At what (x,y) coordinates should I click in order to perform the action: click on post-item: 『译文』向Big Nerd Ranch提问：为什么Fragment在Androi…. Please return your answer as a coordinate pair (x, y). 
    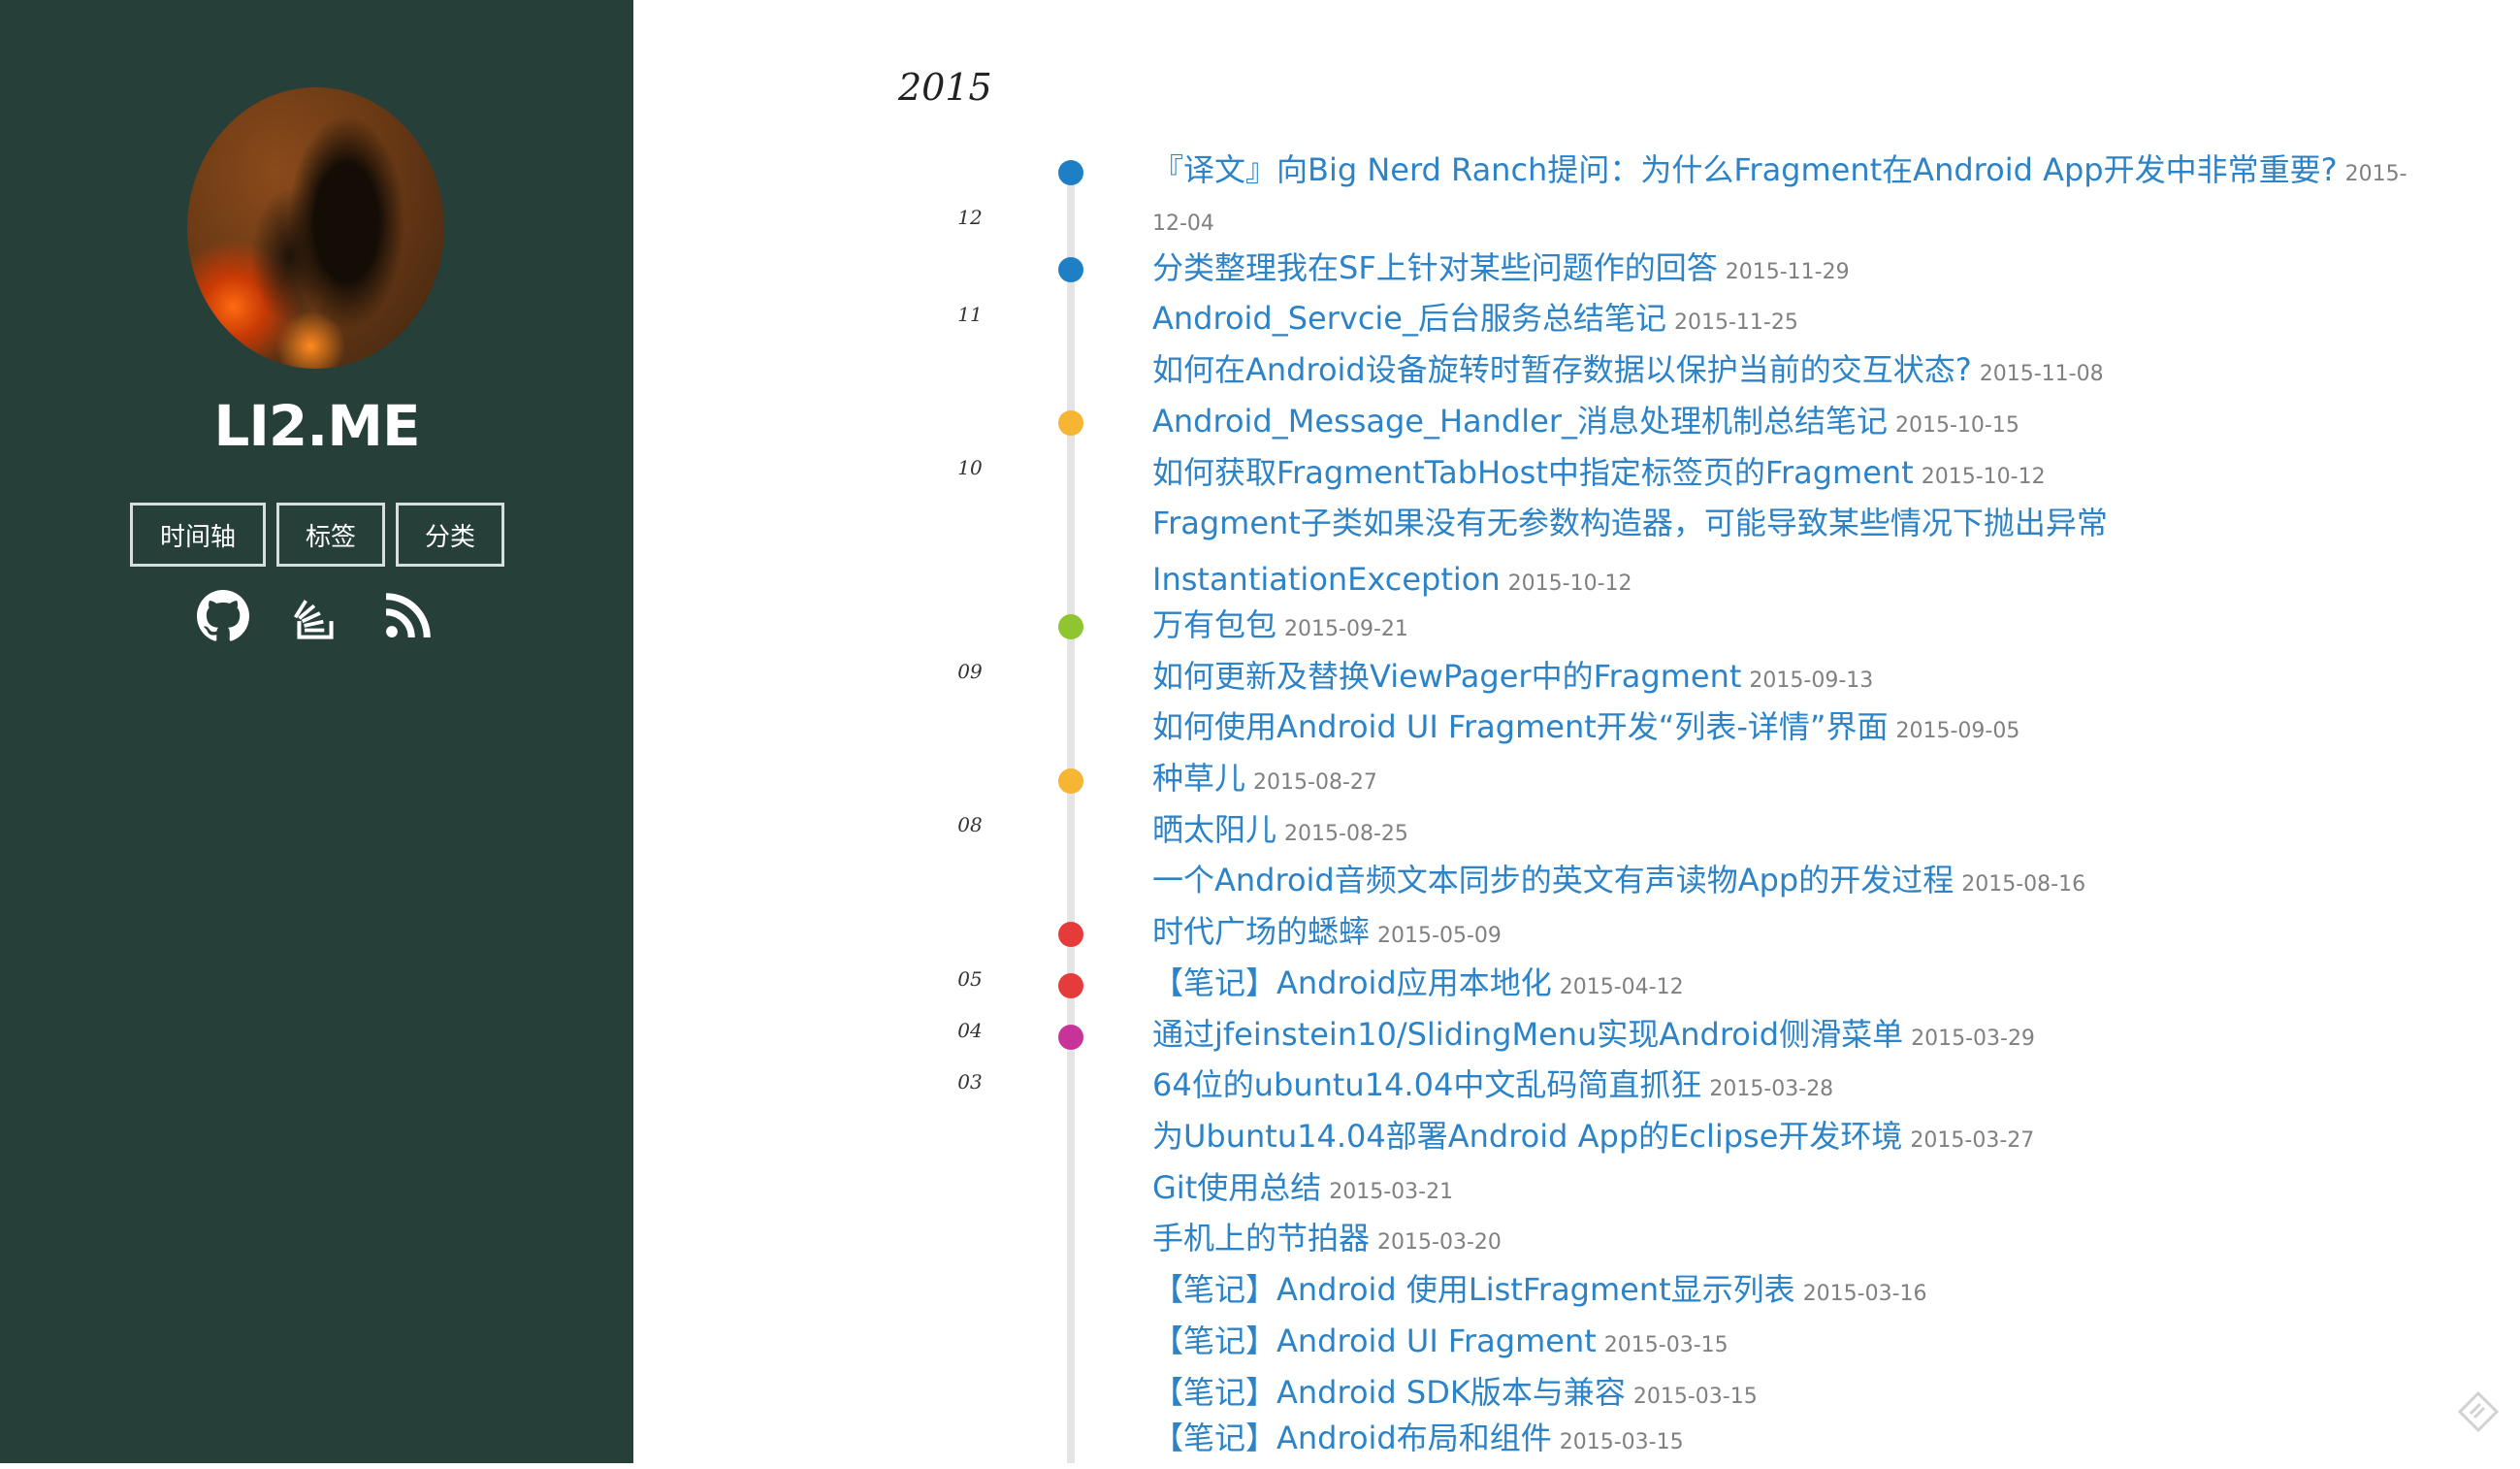
    Looking at the image, I should click on (1792, 197).